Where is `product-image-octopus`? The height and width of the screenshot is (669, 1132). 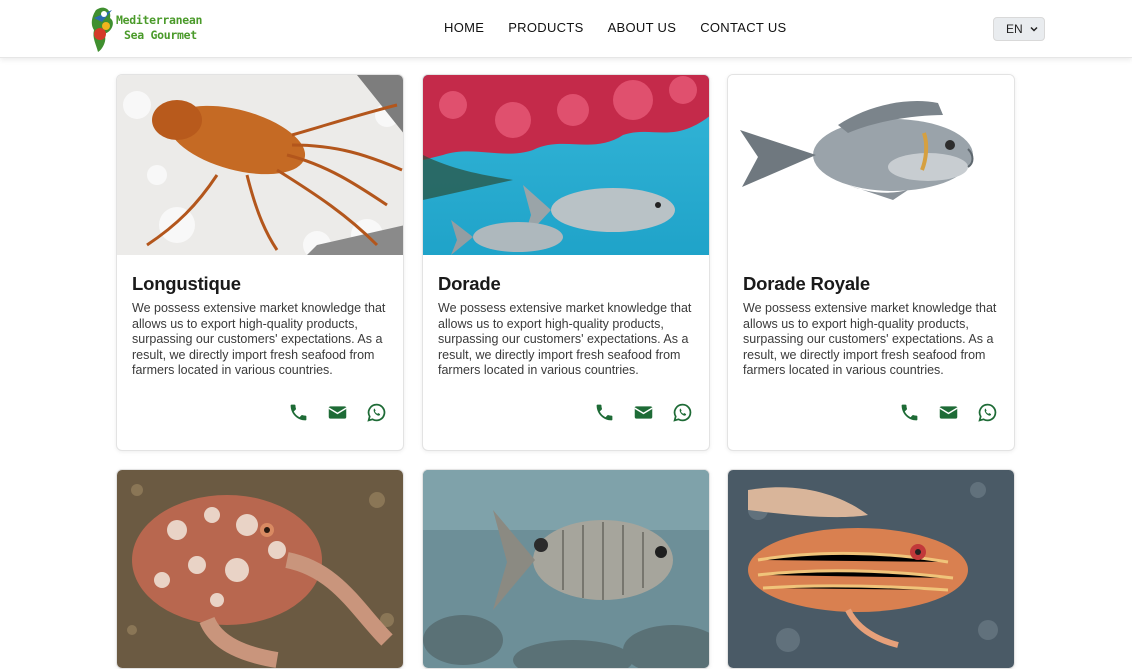 product-image-octopus is located at coordinates (260, 569).